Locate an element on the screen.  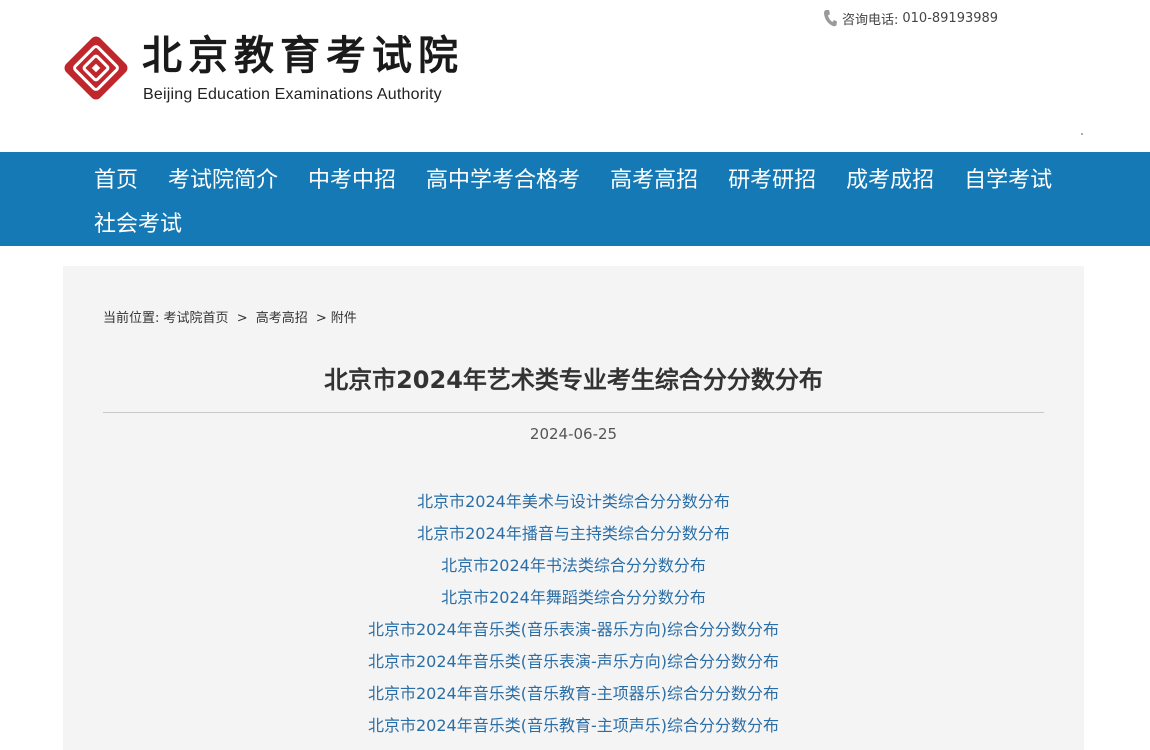
contact-phone: 010-89193989 is located at coordinates (950, 18).